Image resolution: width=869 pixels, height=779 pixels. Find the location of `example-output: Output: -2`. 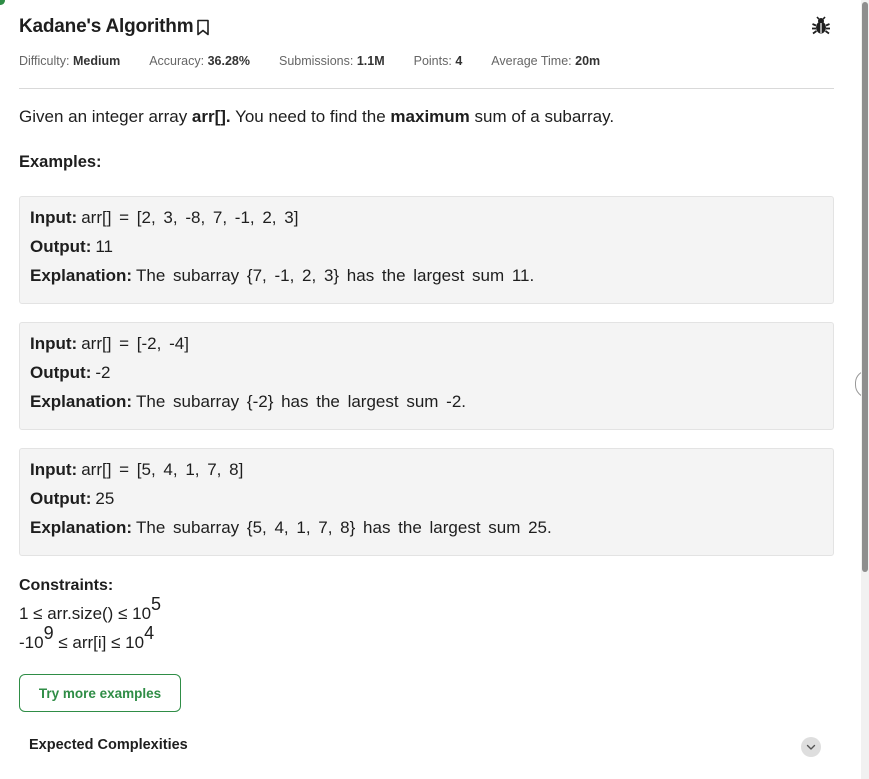

example-output: Output: -2 is located at coordinates (70, 372).